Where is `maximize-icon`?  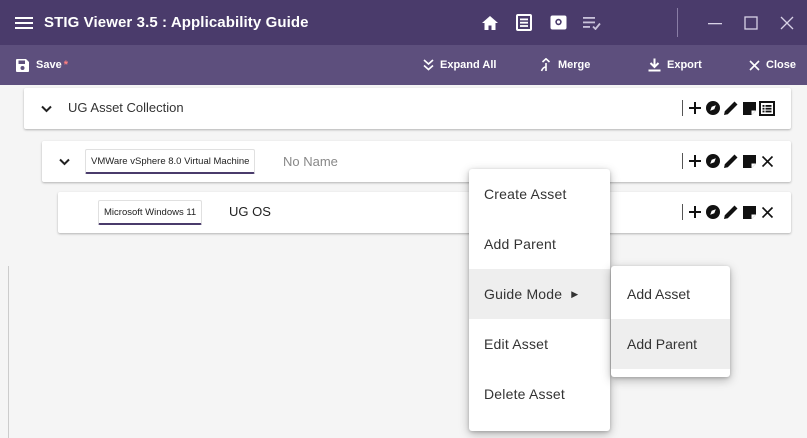
maximize-icon is located at coordinates (751, 22).